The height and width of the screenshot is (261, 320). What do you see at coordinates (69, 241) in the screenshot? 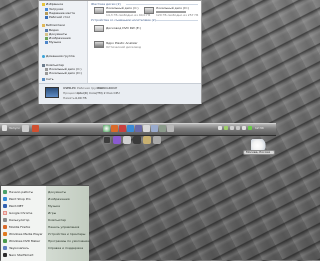
I see `place-item-default-programs: Программы по умолчанию` at bounding box center [69, 241].